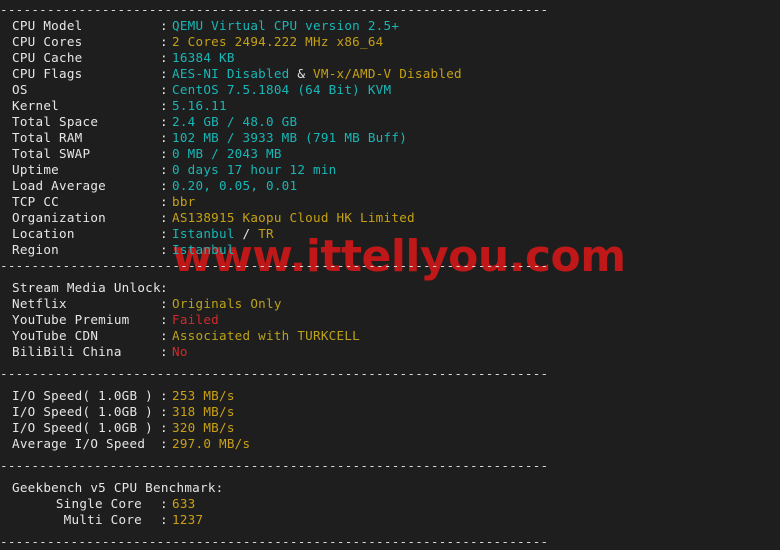 The image size is (780, 550). Describe the element at coordinates (43, 233) in the screenshot. I see `label-location: Location` at that location.